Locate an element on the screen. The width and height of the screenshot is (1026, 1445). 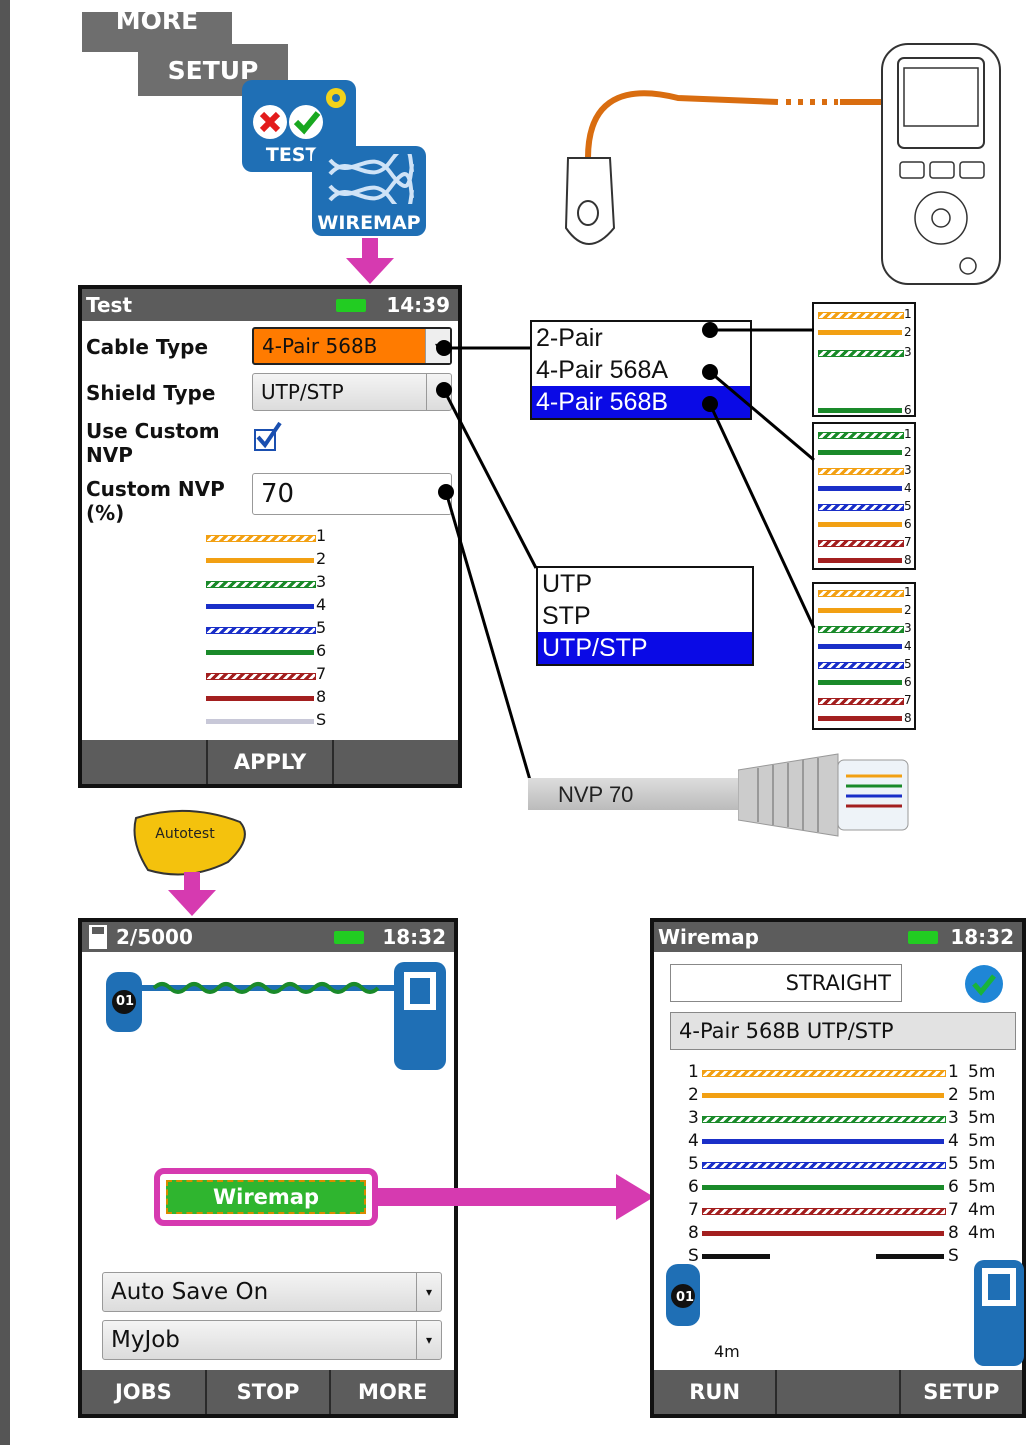
patch-cable: NVP 70 is located at coordinates (638, 794).